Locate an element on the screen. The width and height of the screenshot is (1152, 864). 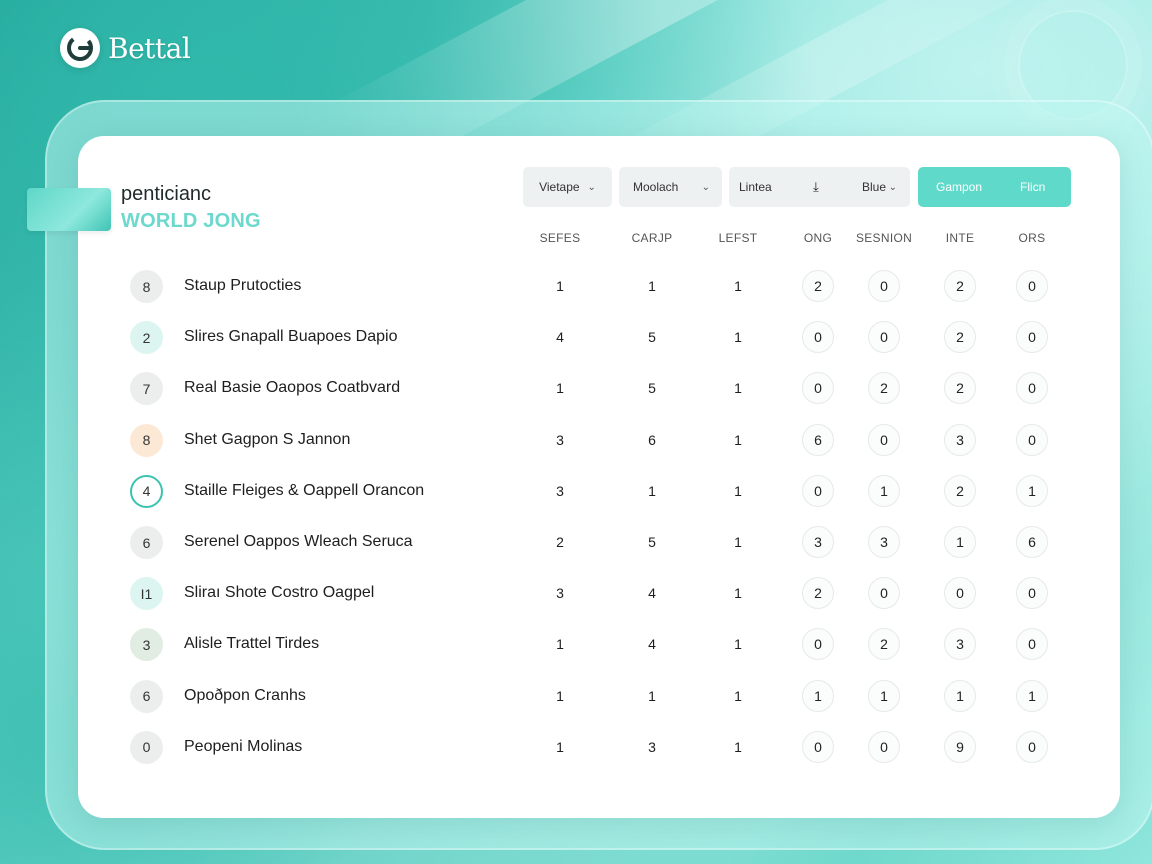
column-header: ORS is located at coordinates (1032, 238).